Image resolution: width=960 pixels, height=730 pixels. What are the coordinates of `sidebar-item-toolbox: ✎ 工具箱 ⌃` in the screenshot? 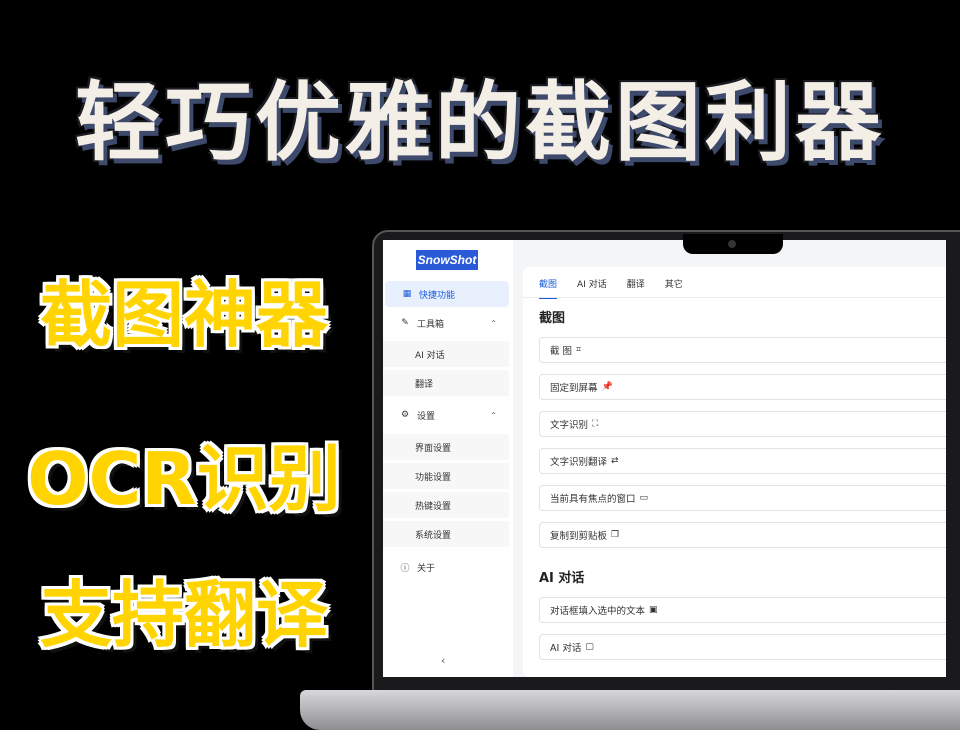 It's located at (446, 323).